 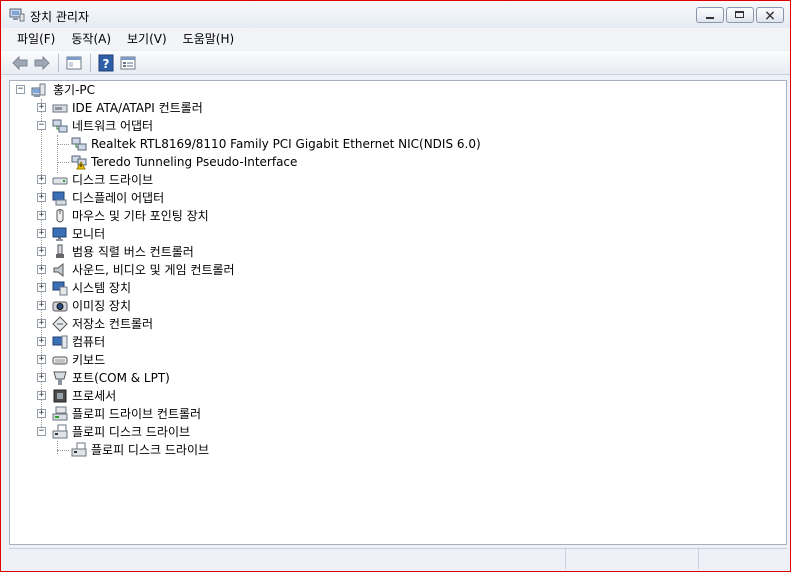 I want to click on tree-category: + 포트(COM & LPT), so click(x=390, y=378).